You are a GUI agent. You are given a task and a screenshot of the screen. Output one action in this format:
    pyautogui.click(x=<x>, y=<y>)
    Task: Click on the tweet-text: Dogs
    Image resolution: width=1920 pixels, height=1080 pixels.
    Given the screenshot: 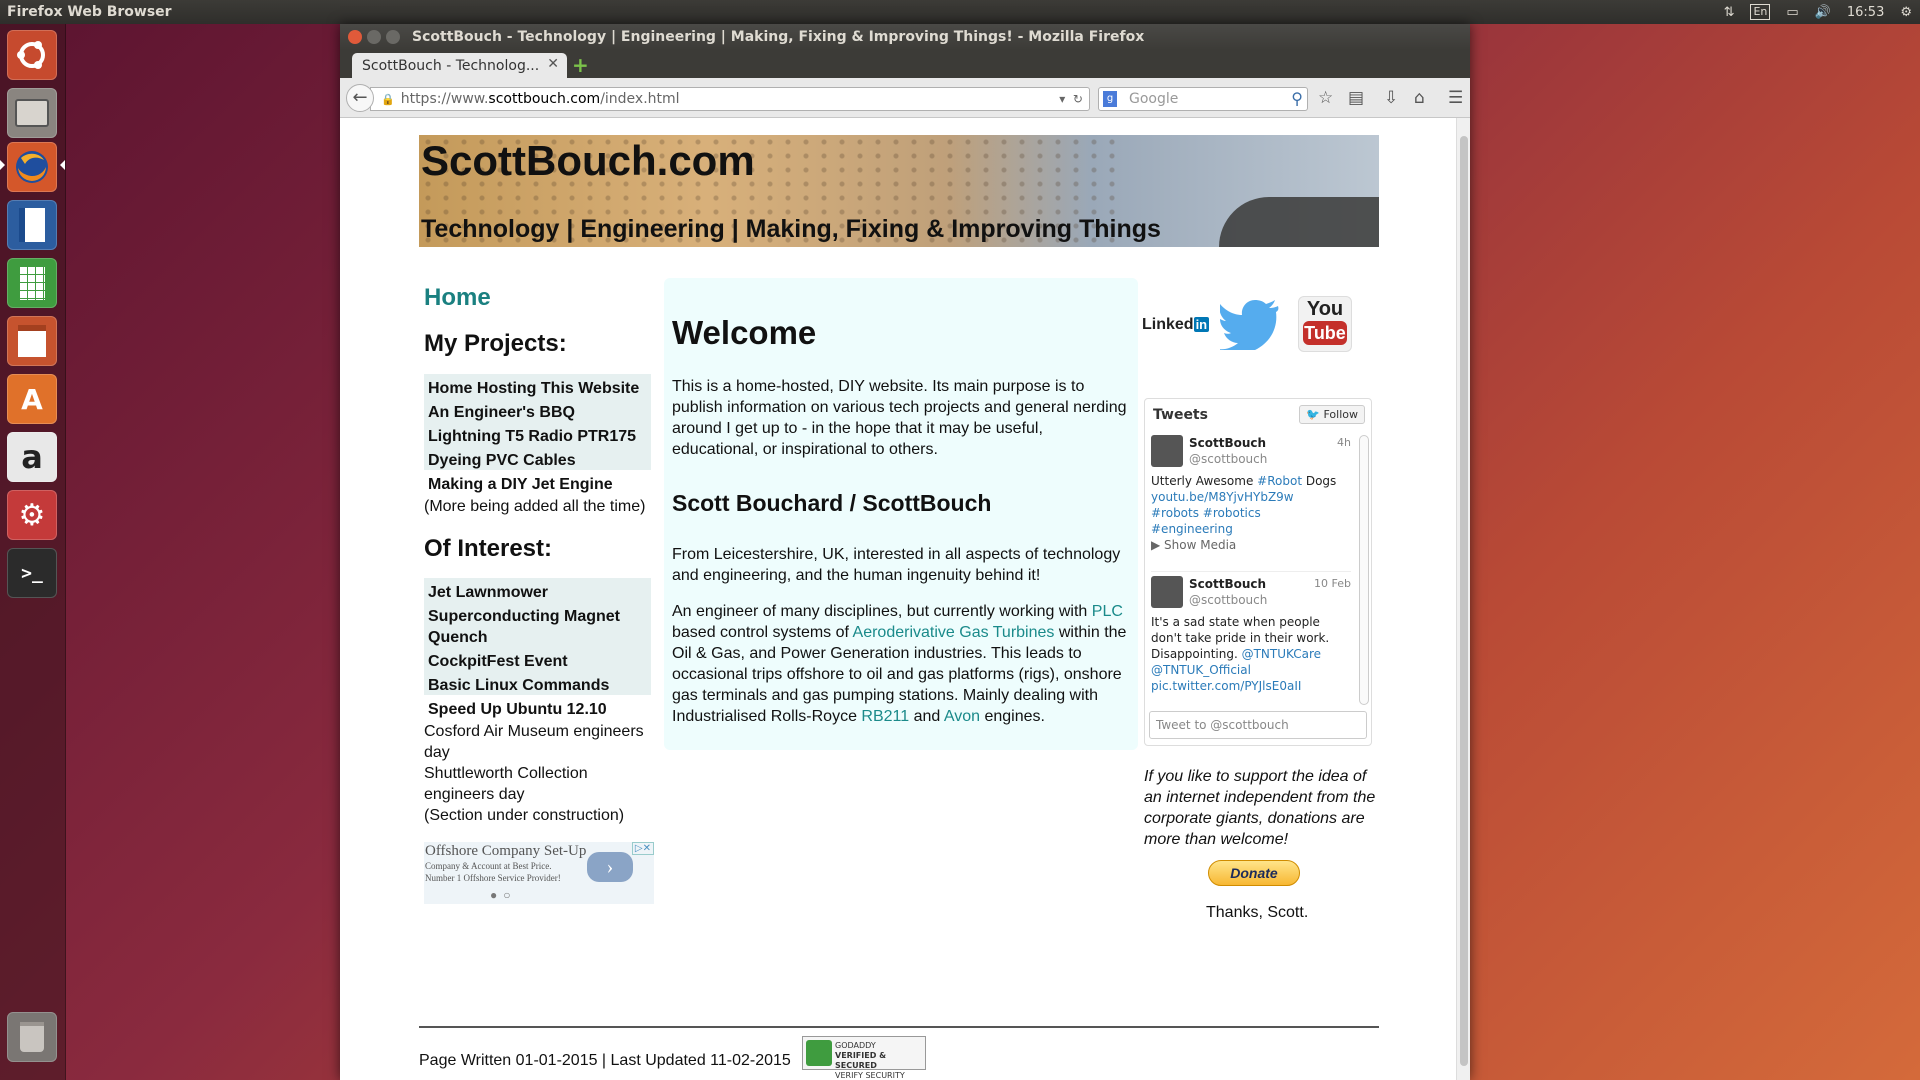 What is the action you would take?
    pyautogui.click(x=1319, y=481)
    